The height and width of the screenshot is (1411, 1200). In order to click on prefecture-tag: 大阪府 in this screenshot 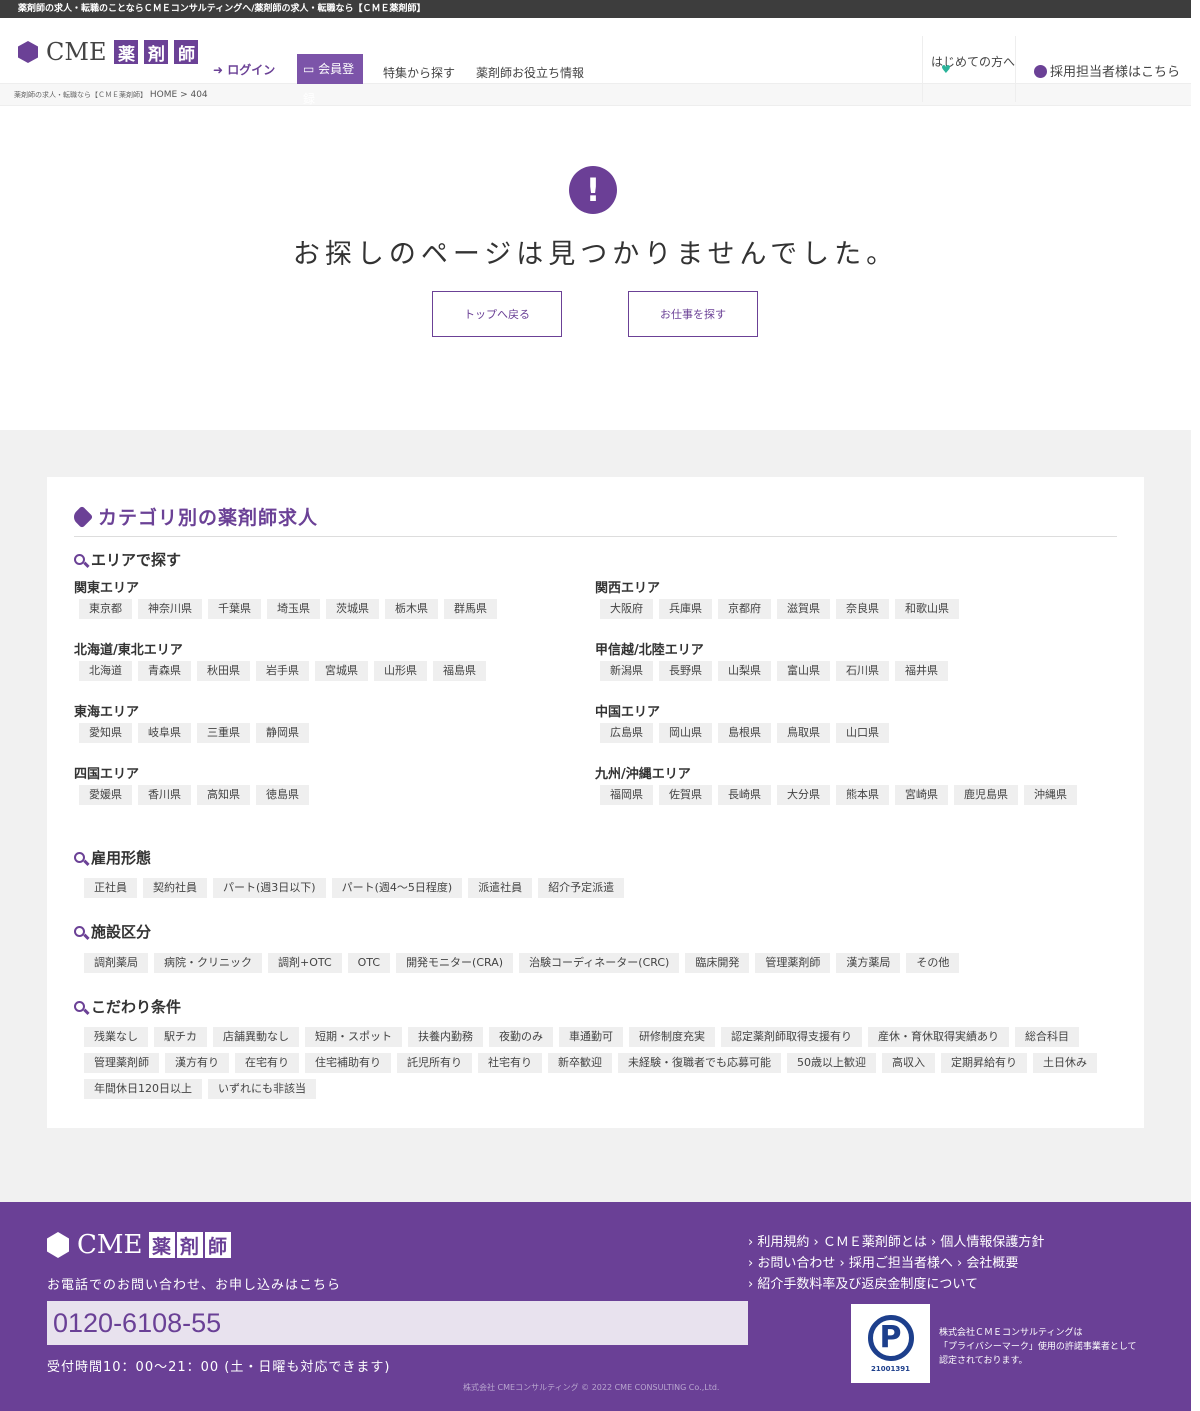, I will do `click(626, 609)`.